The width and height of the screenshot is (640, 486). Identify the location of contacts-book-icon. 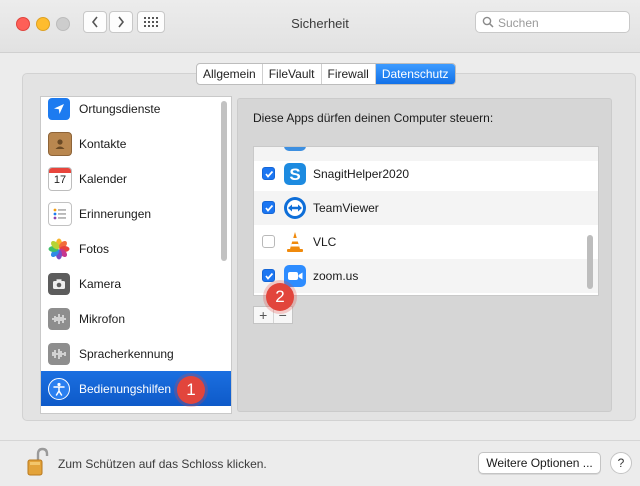
(60, 143).